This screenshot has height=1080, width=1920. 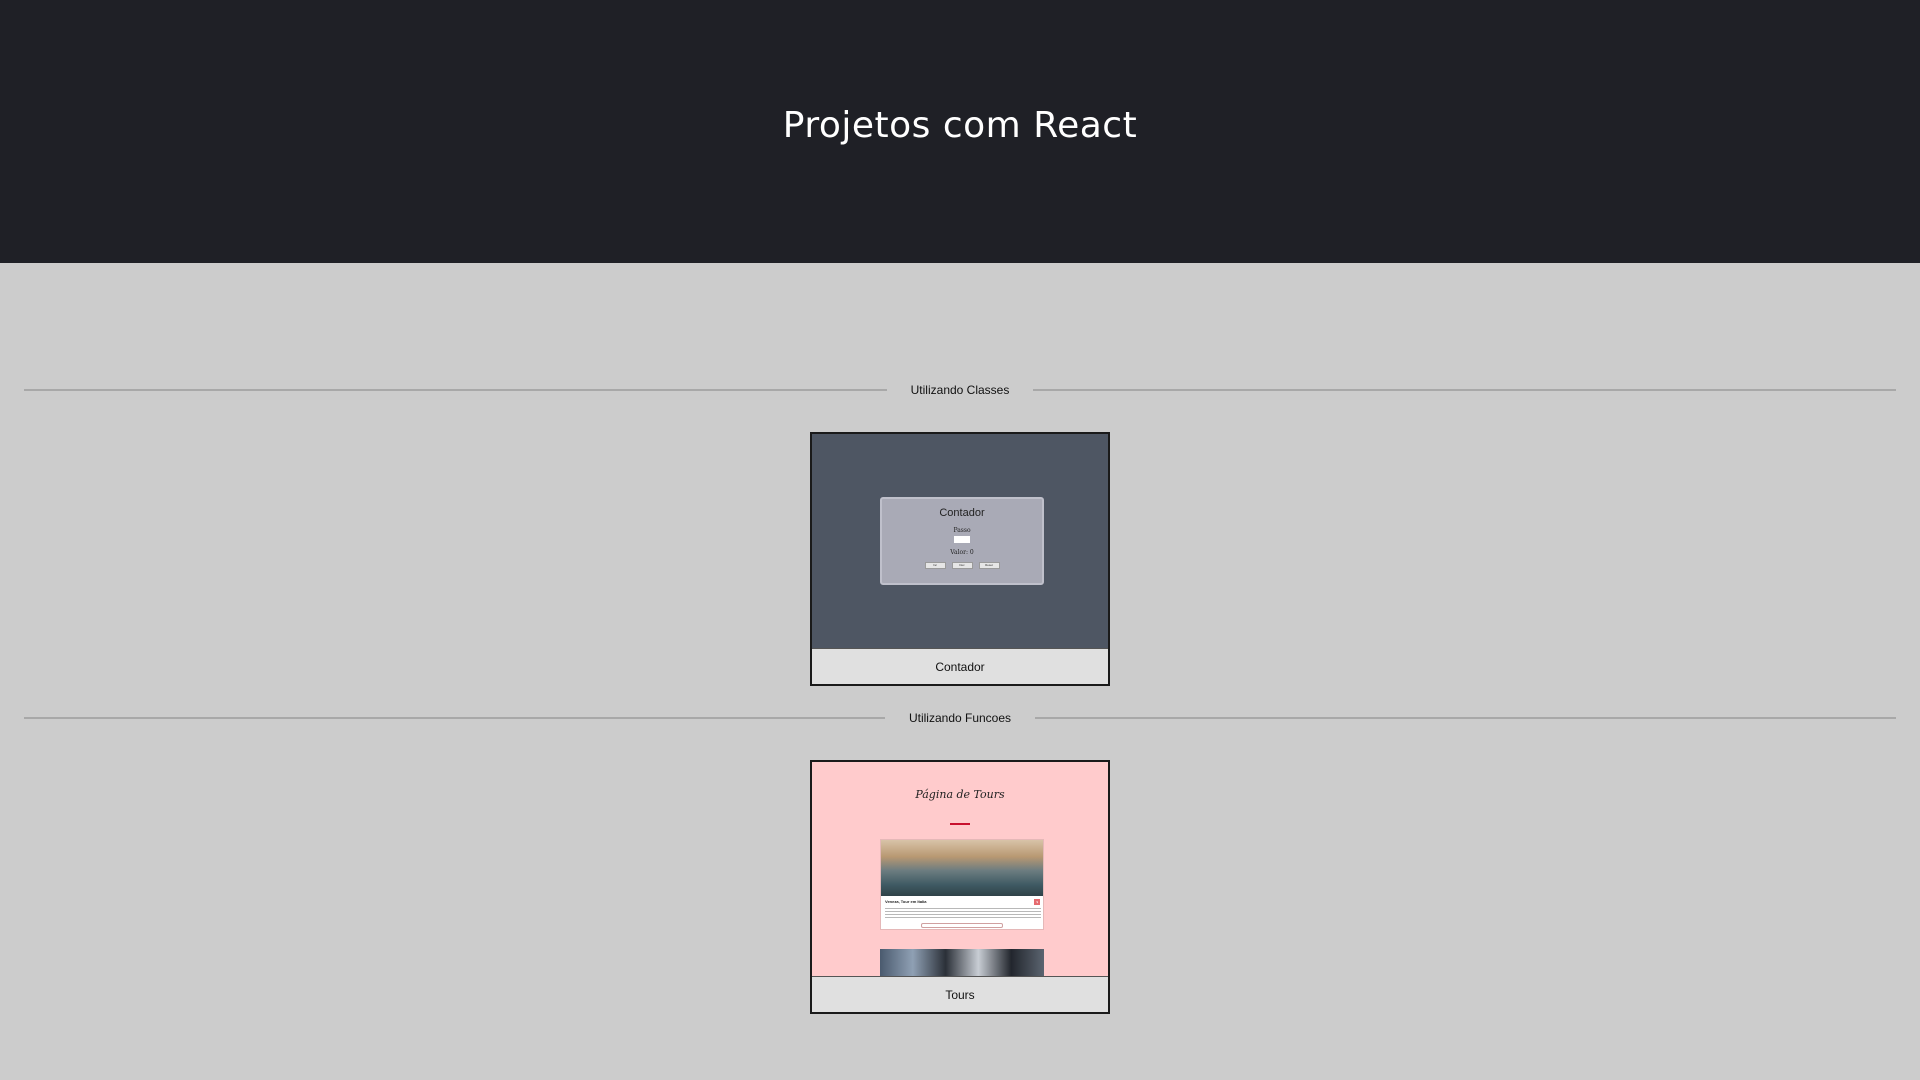 What do you see at coordinates (962, 513) in the screenshot?
I see `mini-panel-title: Contador` at bounding box center [962, 513].